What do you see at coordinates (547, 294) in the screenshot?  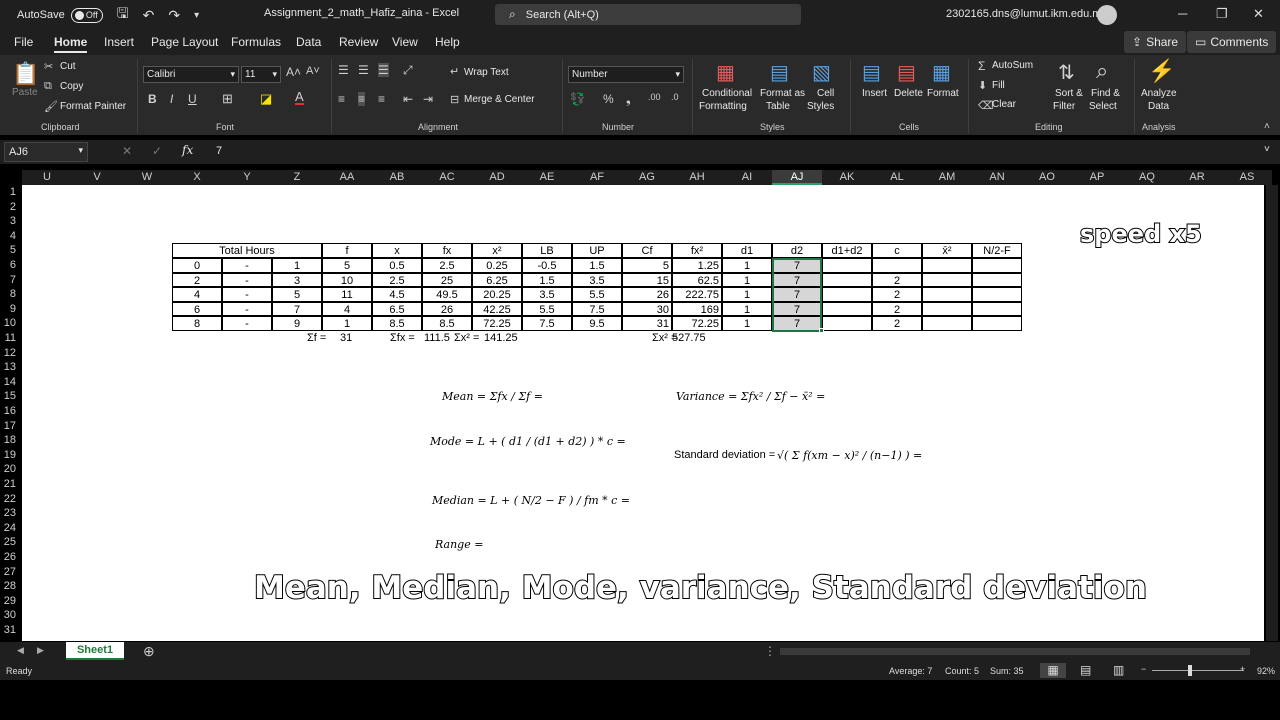 I see `table-cell: 3.5` at bounding box center [547, 294].